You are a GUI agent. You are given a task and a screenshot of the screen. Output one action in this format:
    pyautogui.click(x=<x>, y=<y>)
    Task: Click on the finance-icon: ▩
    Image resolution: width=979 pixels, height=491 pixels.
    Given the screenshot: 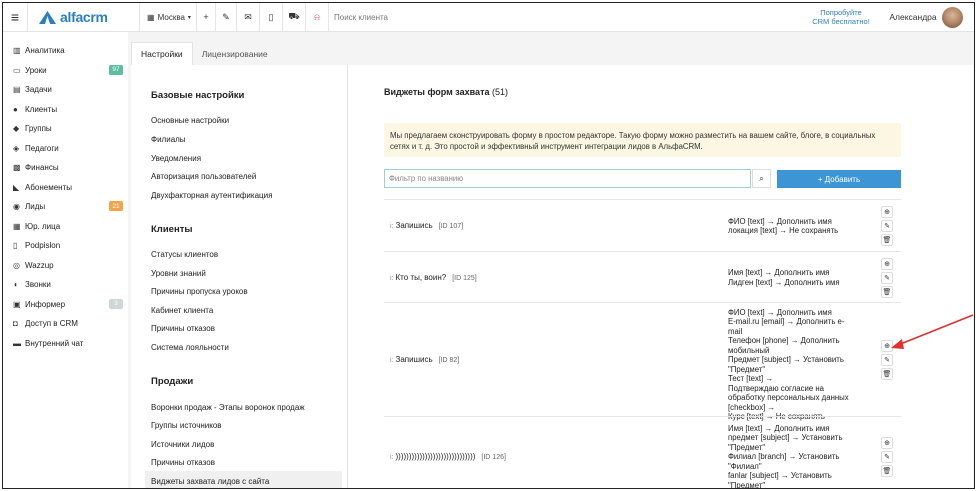 What is the action you would take?
    pyautogui.click(x=17, y=167)
    